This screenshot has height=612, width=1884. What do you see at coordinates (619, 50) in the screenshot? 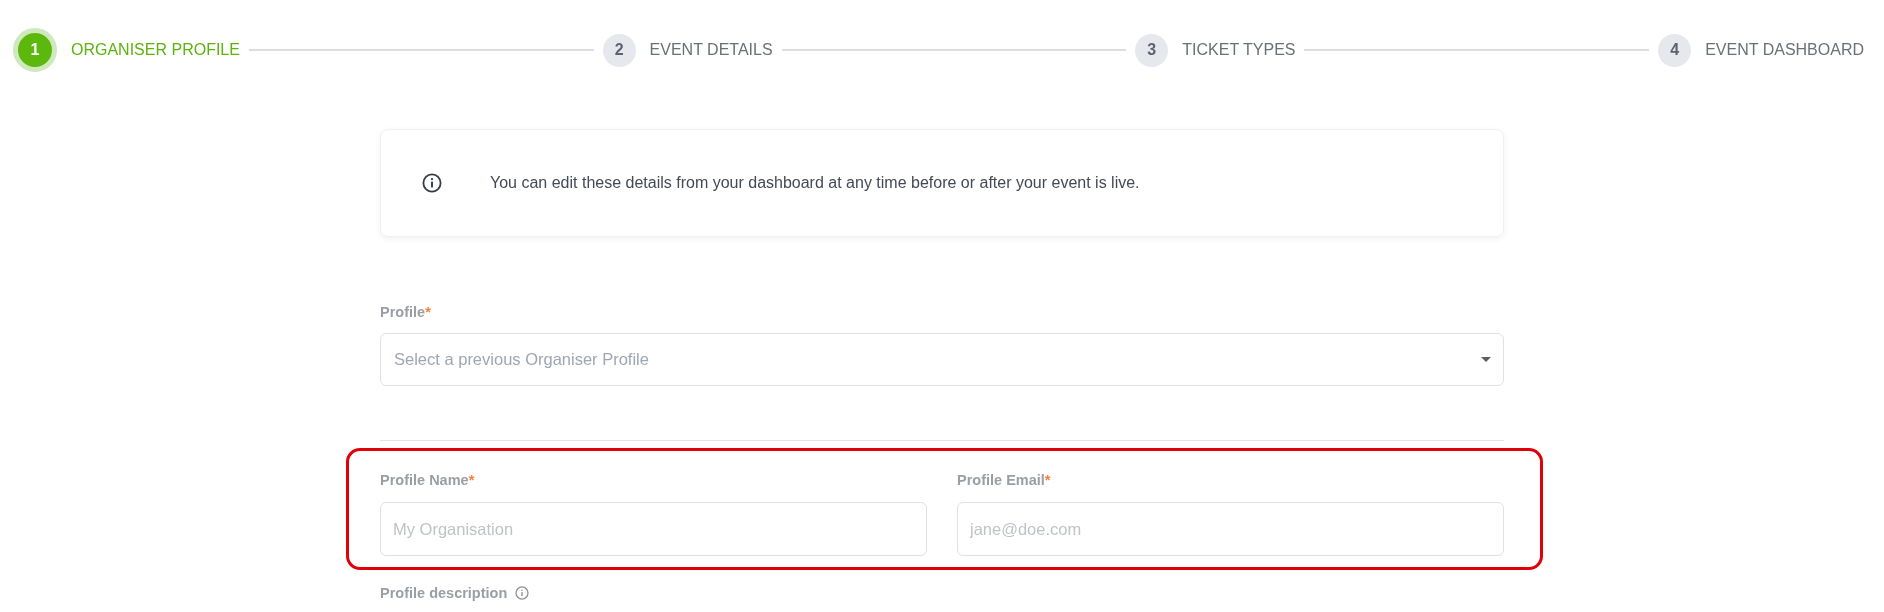
I see `step-number: 2` at bounding box center [619, 50].